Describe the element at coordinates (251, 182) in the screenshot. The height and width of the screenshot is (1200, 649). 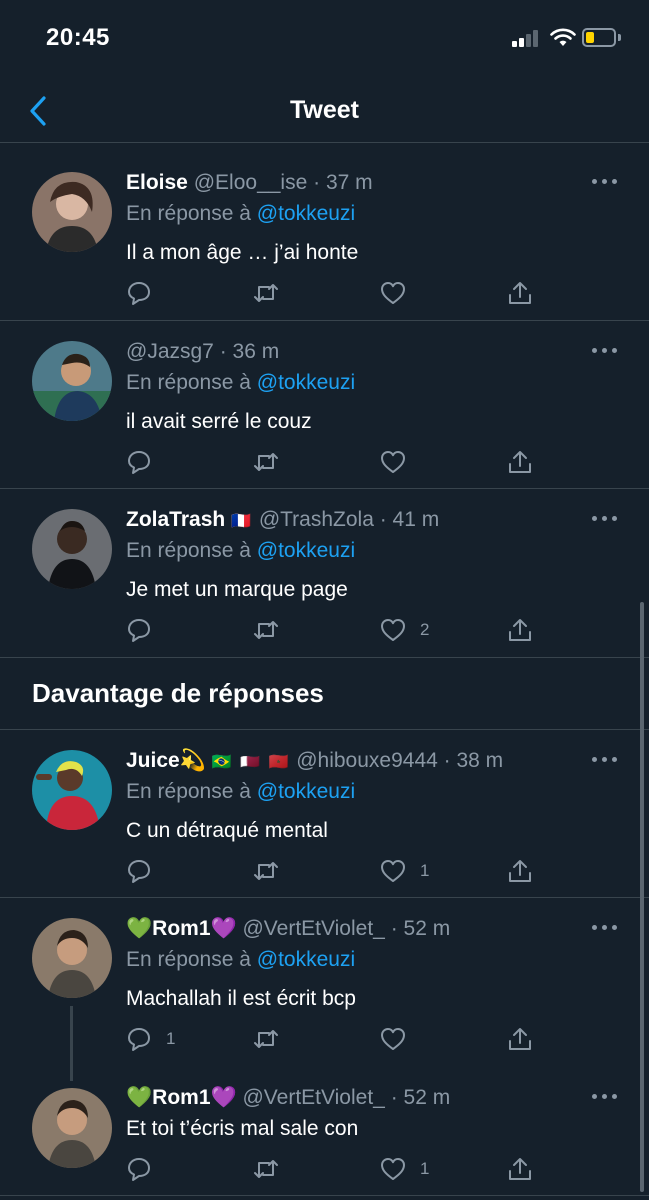
I see `user-handle: @Eloo__ise` at that location.